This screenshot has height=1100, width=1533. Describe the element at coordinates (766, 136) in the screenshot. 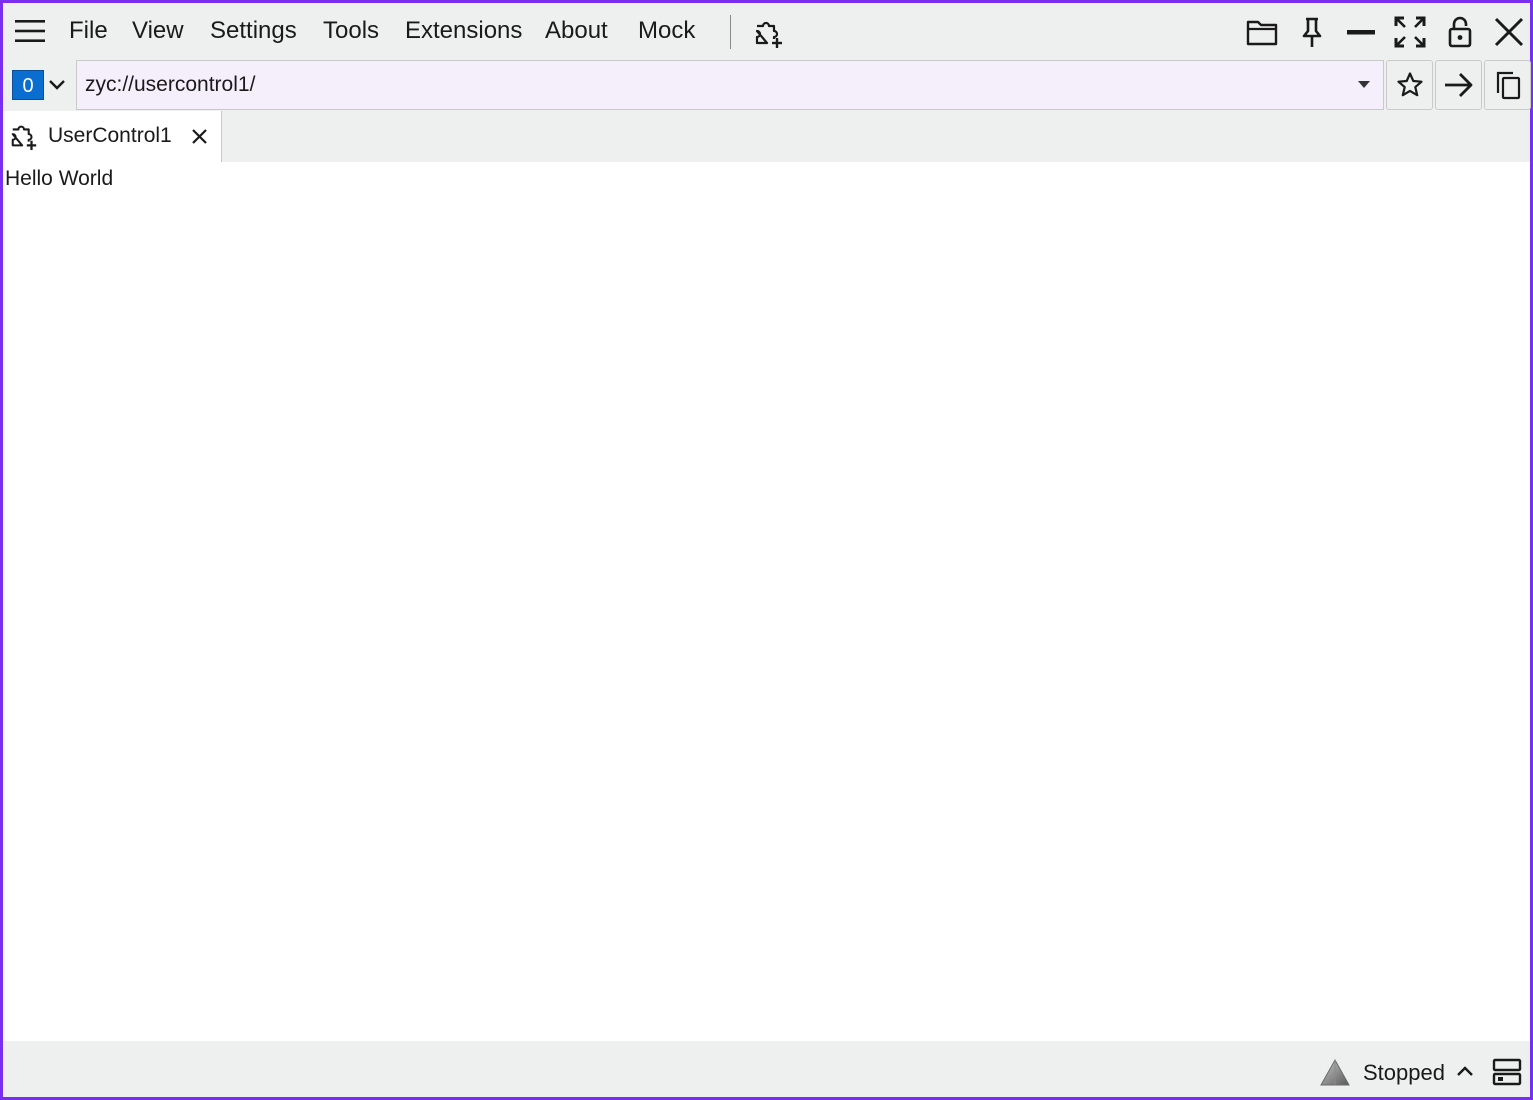

I see `tab-strip: UserControl1` at that location.